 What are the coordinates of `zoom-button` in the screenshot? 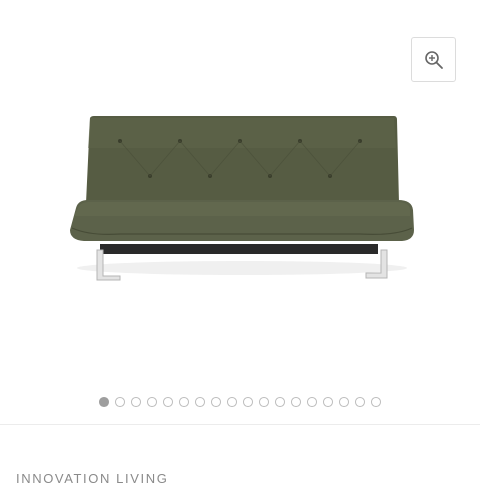 It's located at (433, 59).